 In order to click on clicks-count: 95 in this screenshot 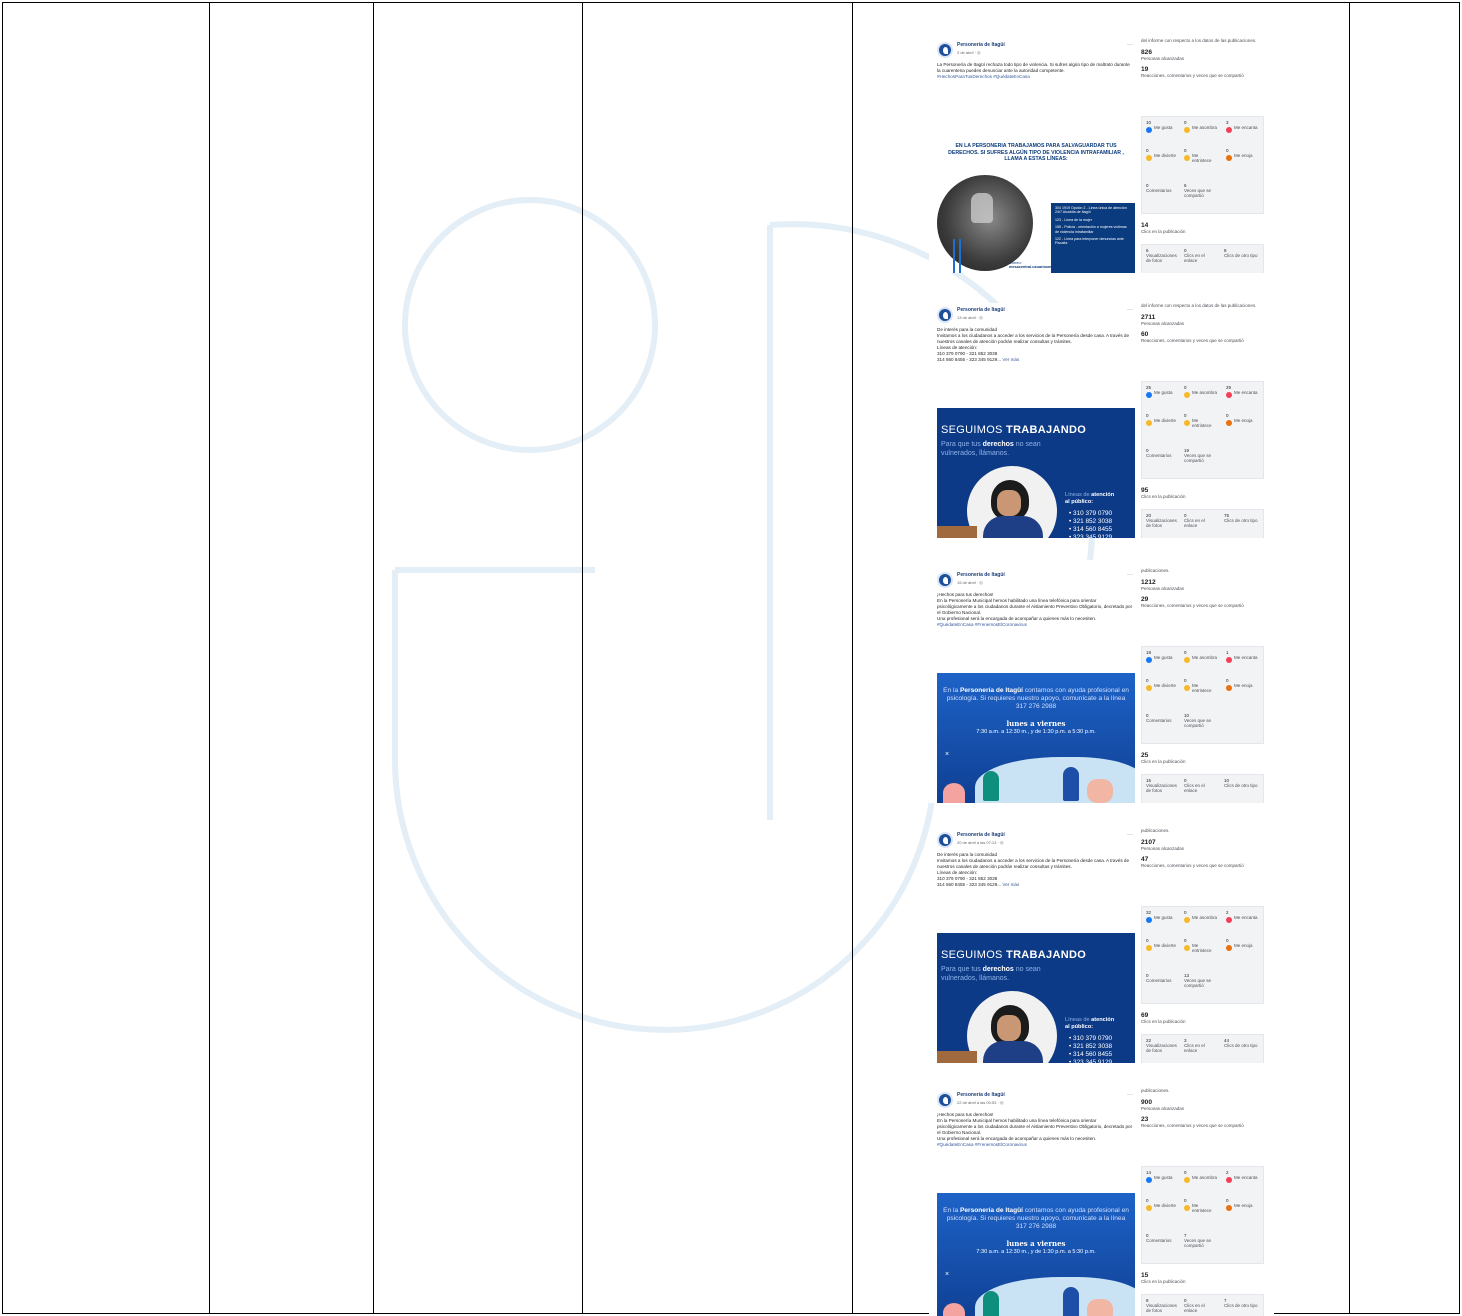, I will do `click(1145, 490)`.